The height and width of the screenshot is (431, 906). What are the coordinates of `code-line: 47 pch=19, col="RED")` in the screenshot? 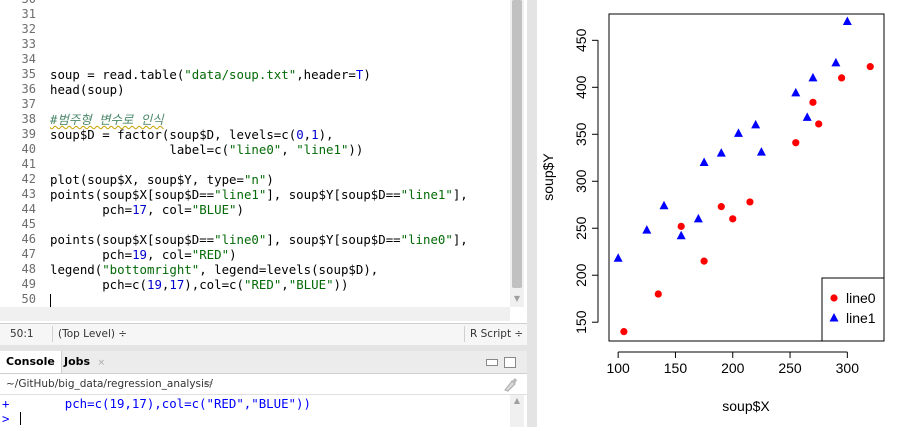 It's located at (255, 254).